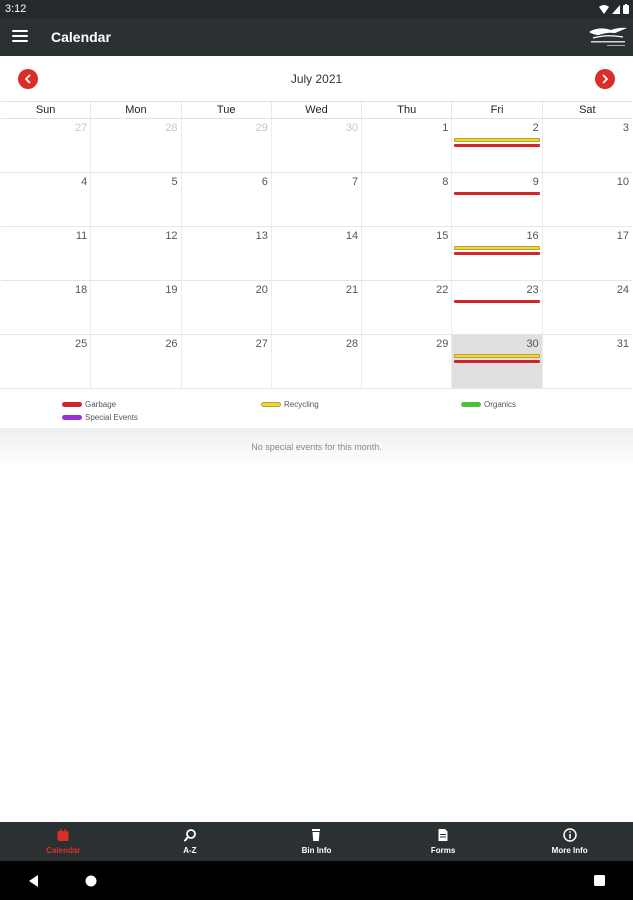 This screenshot has height=900, width=633. What do you see at coordinates (587, 110) in the screenshot?
I see `weekday-label: Sat` at bounding box center [587, 110].